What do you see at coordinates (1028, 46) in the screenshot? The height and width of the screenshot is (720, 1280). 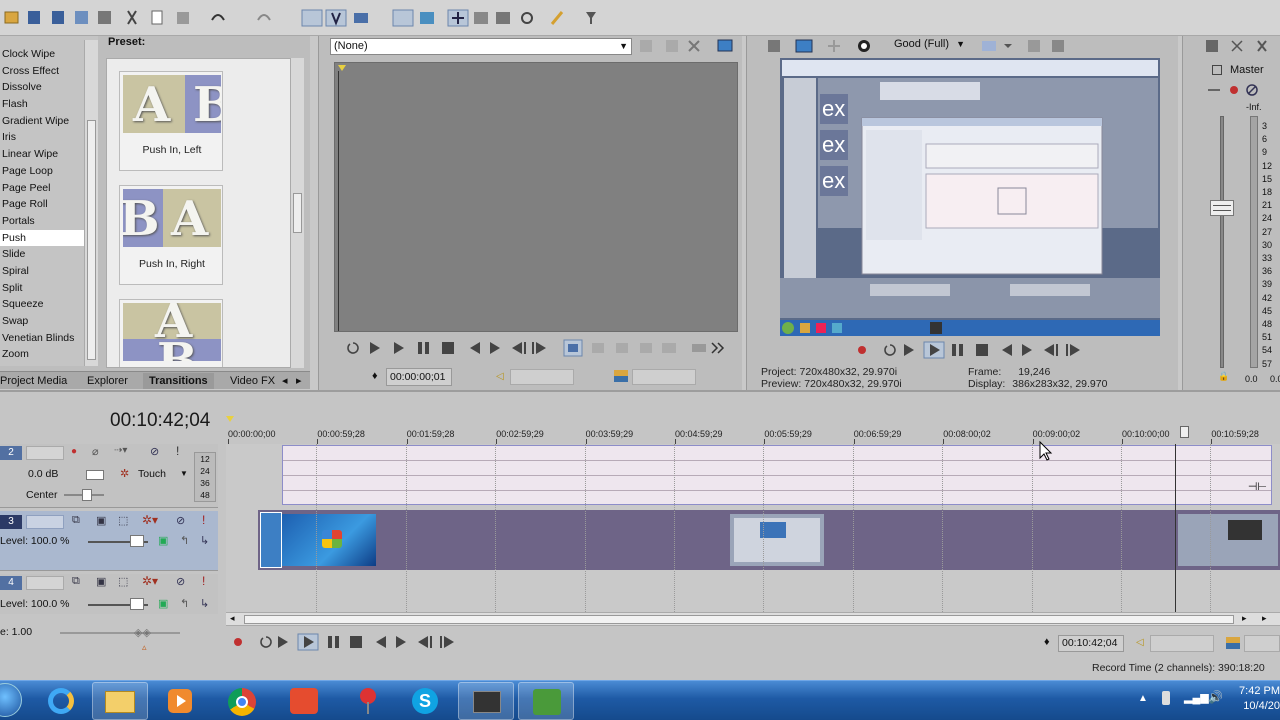 I see `preview-toolbar-right` at bounding box center [1028, 46].